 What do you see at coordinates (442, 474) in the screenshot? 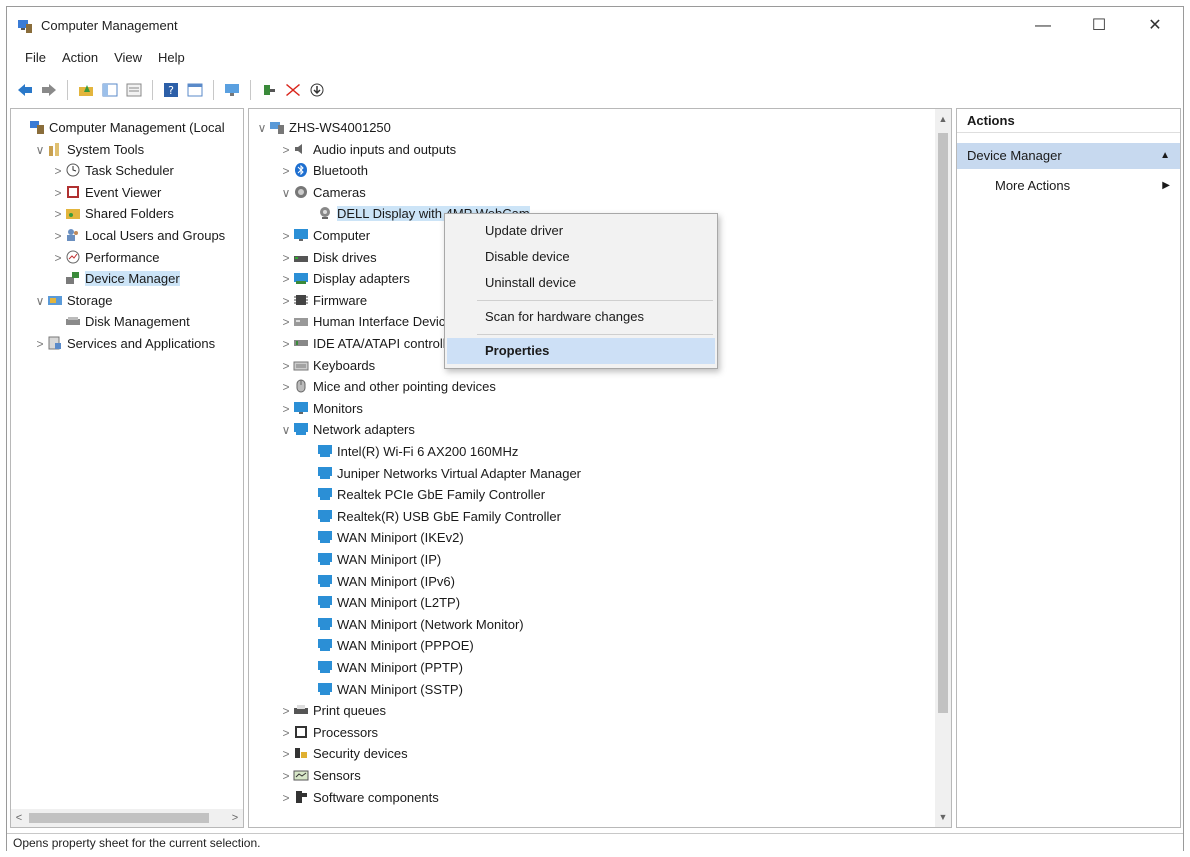
I see `tree-item: Juniper Networks Virtual Adapter Manager` at bounding box center [442, 474].